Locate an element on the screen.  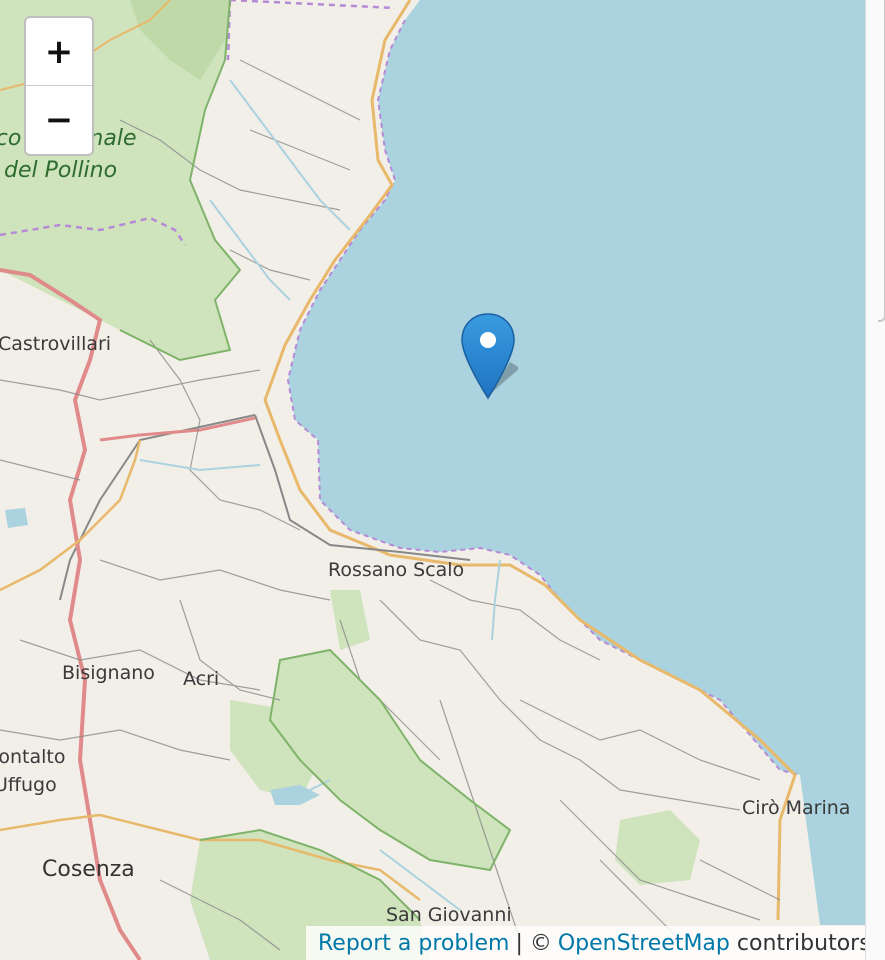
zoom-in-button: + is located at coordinates (59, 52).